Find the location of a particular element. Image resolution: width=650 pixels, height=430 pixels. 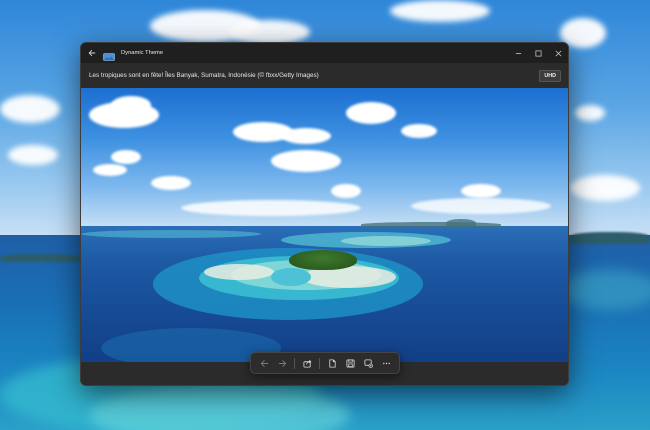

page-icon is located at coordinates (332, 363).